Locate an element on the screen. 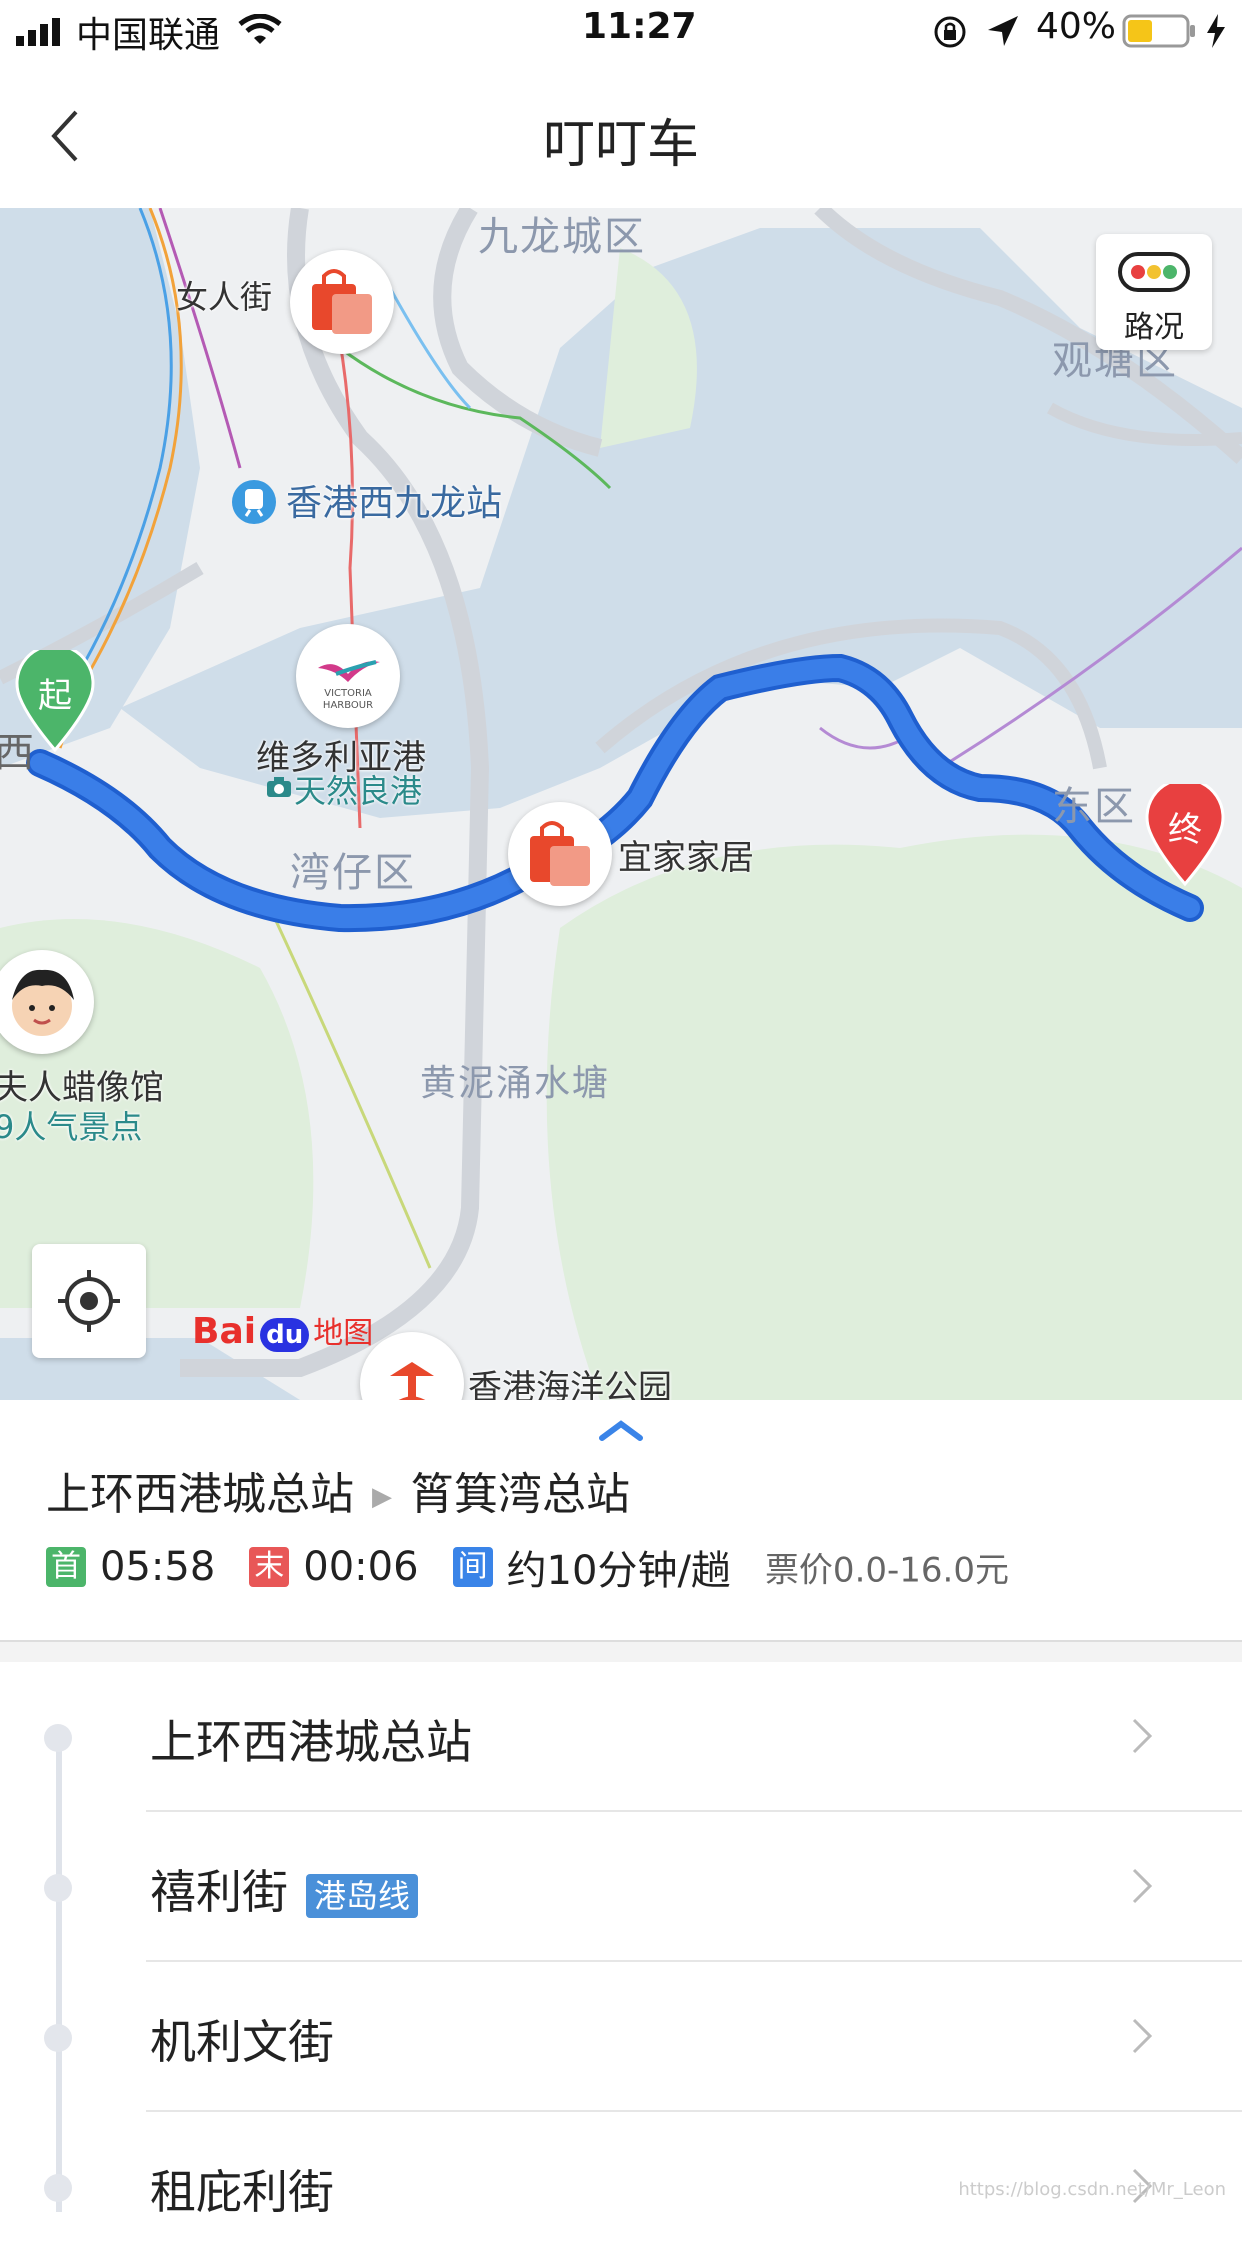 The image size is (1242, 2262). crosshair-icon is located at coordinates (89, 1301).